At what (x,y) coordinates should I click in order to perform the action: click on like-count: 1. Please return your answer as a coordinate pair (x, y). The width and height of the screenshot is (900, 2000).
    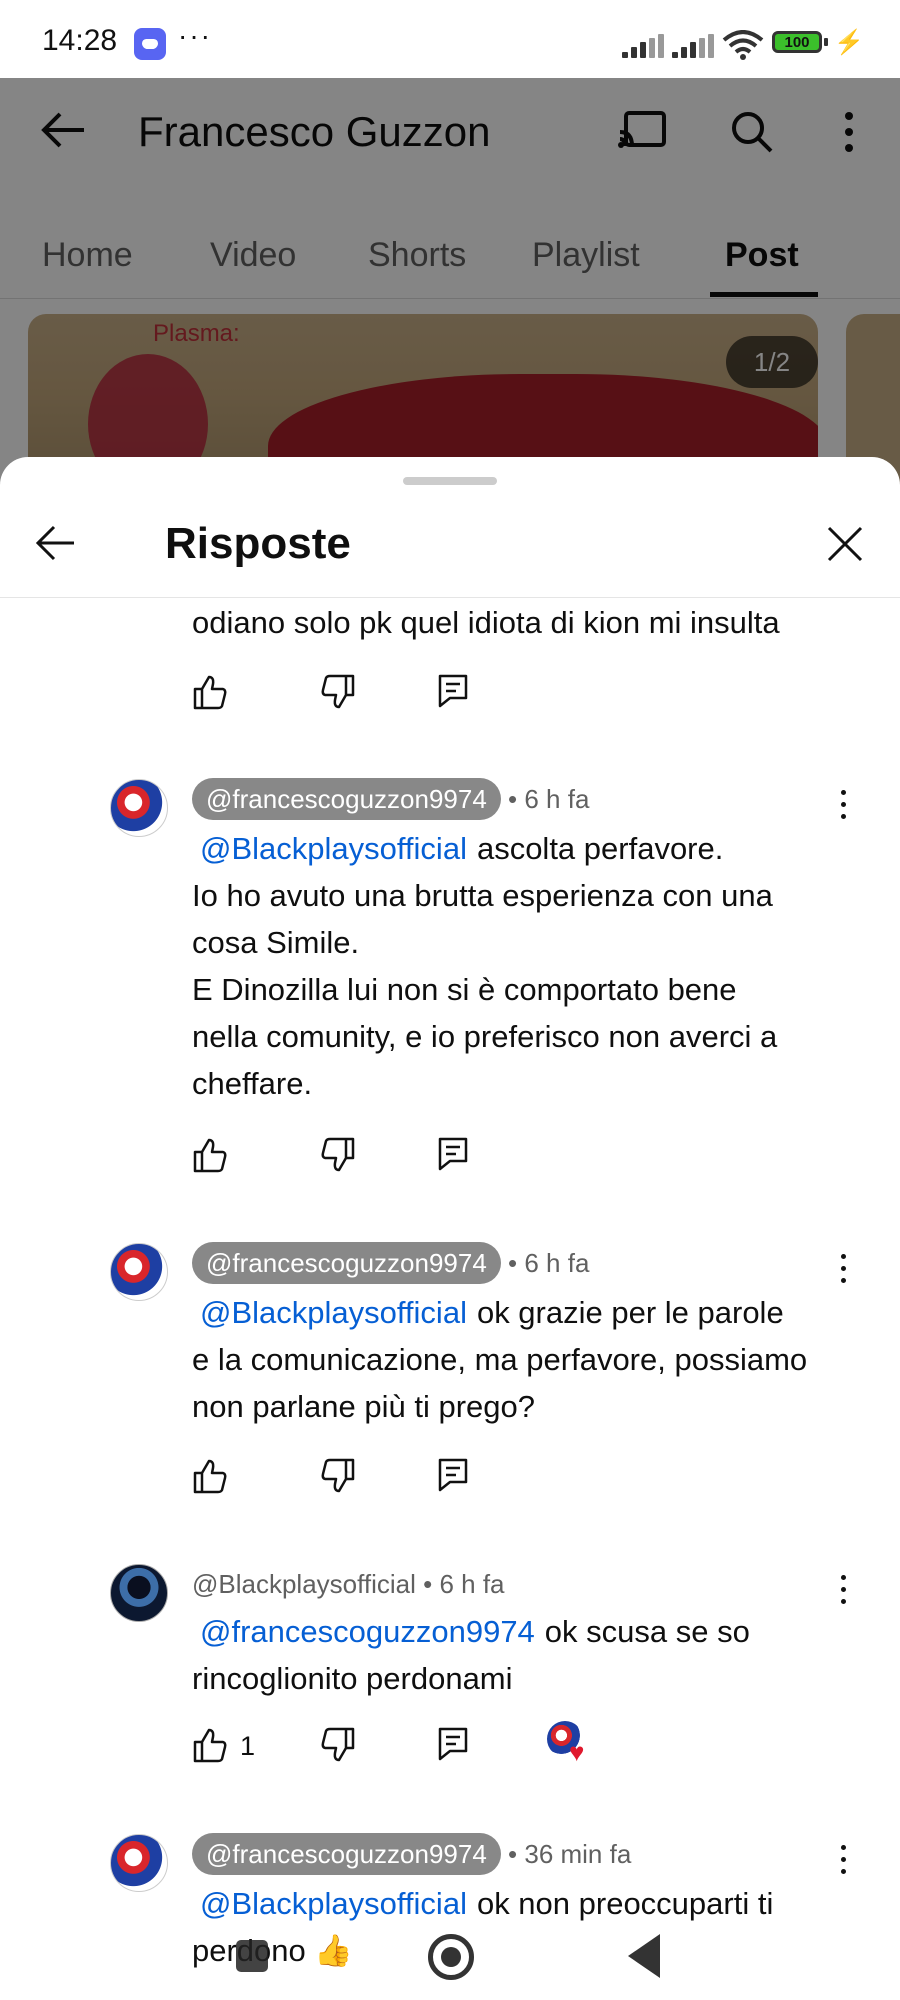
    Looking at the image, I should click on (248, 1746).